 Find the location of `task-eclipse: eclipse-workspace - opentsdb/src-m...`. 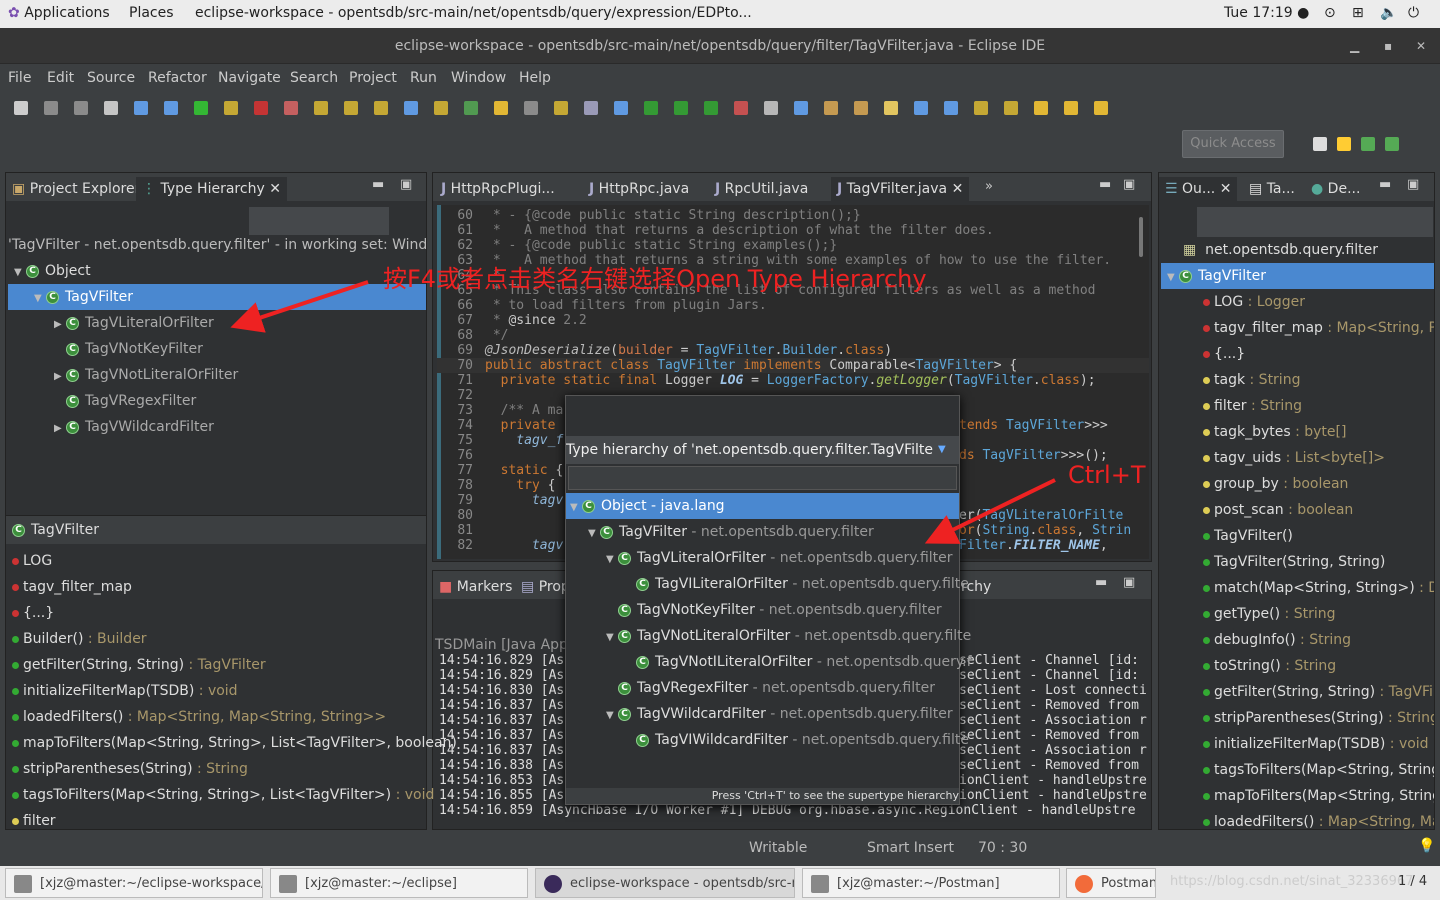

task-eclipse: eclipse-workspace - opentsdb/src-m... is located at coordinates (665, 883).